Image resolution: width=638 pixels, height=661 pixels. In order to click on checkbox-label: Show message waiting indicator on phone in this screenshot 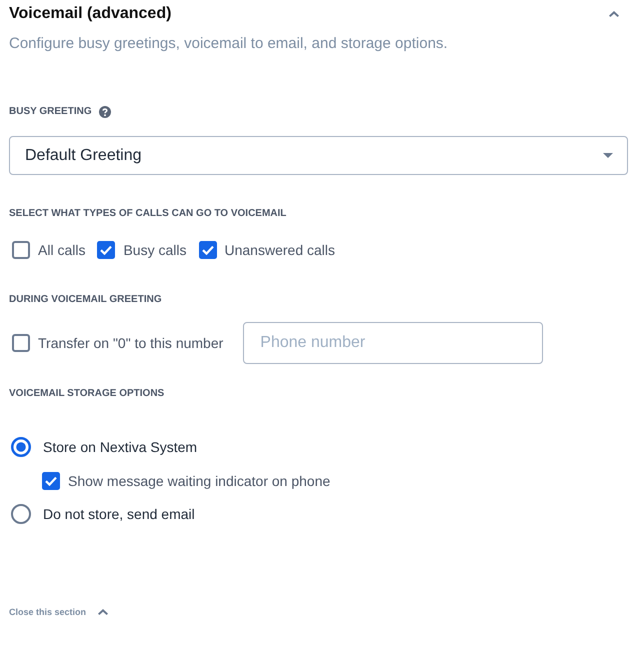, I will do `click(199, 481)`.